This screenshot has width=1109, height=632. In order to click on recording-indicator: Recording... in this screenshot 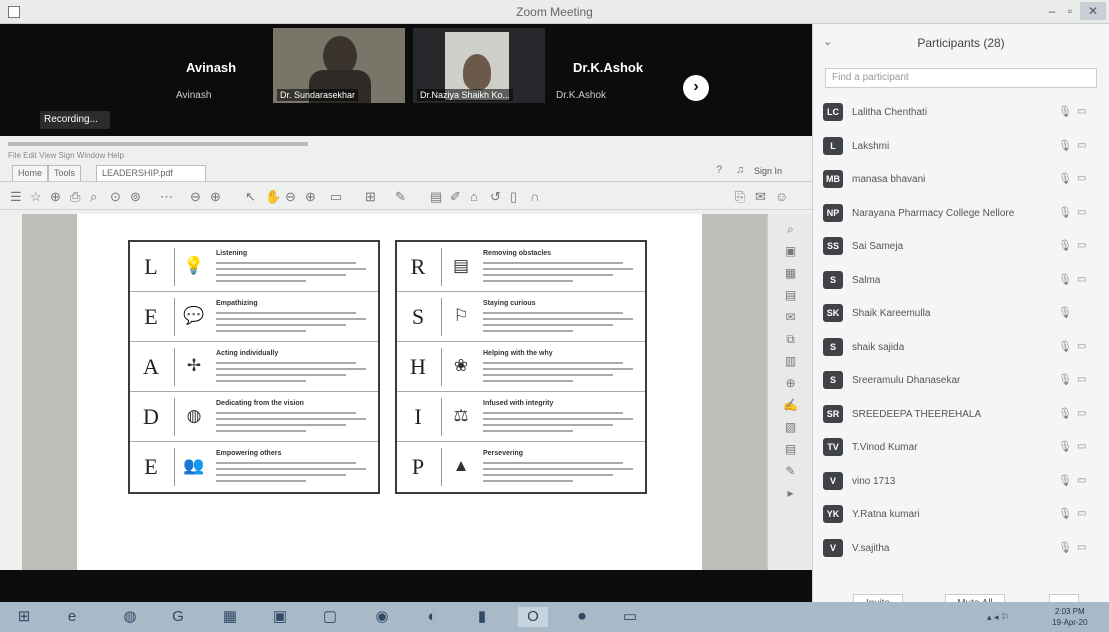, I will do `click(75, 120)`.